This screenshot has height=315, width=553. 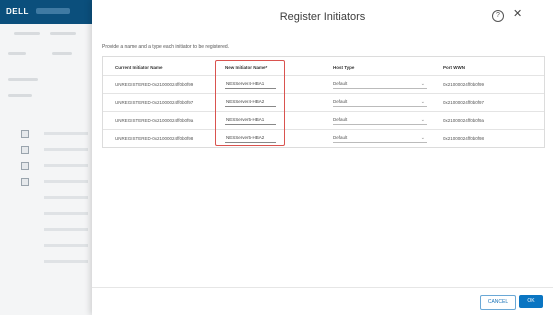 What do you see at coordinates (531, 301) in the screenshot?
I see `ok-button: OK` at bounding box center [531, 301].